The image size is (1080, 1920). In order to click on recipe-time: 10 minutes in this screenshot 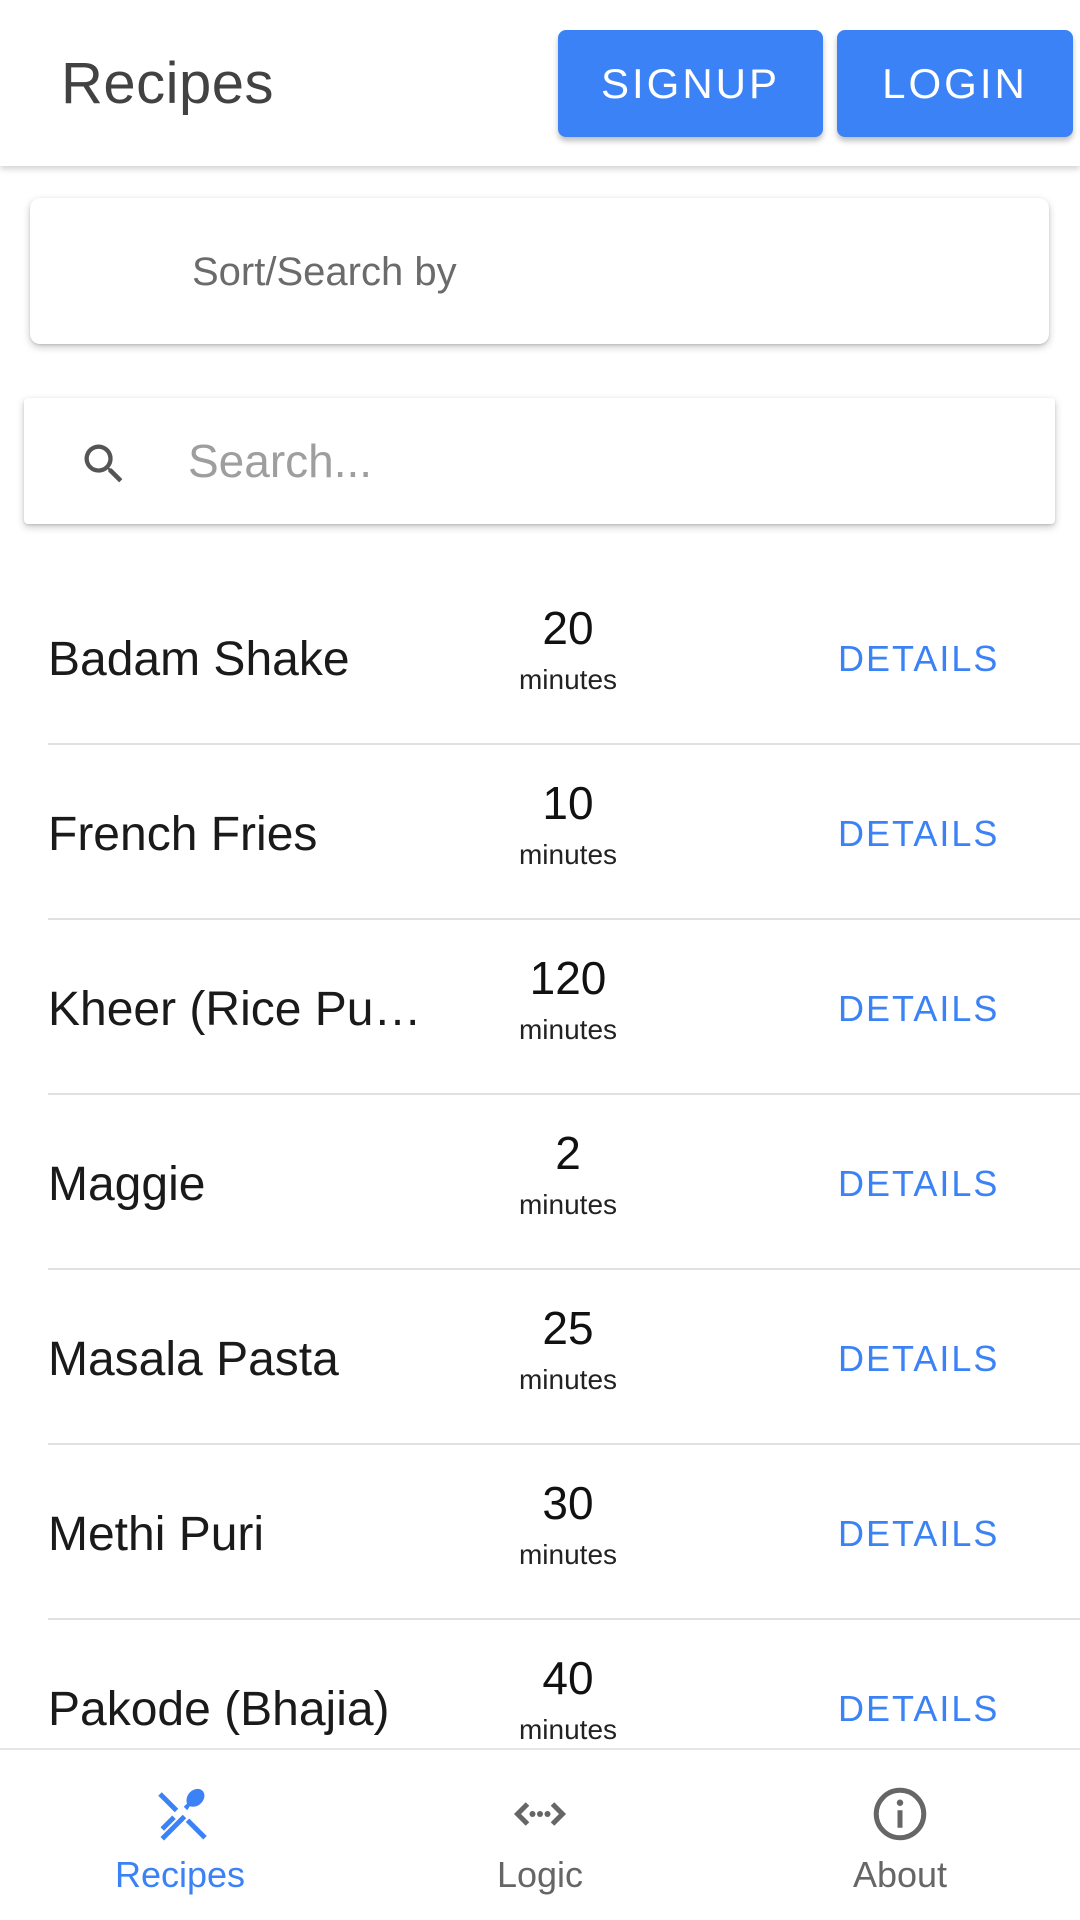, I will do `click(568, 823)`.